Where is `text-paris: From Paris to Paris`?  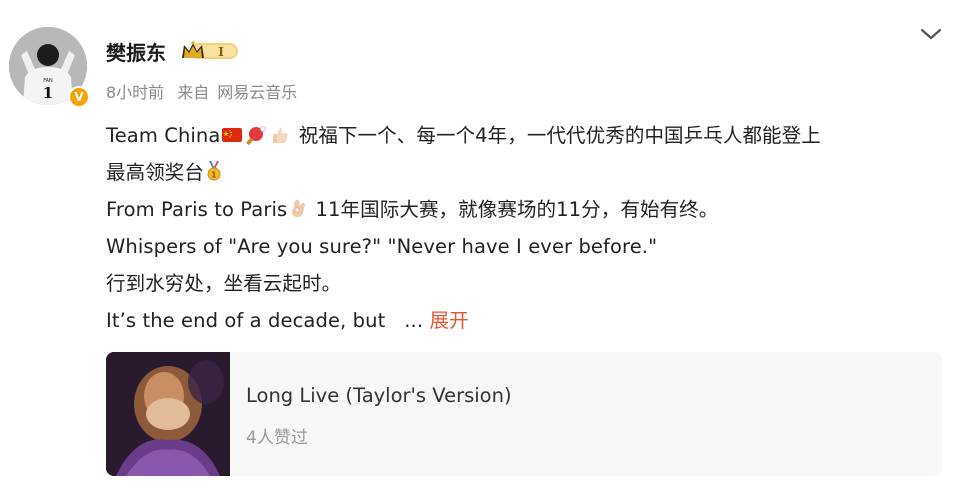 text-paris: From Paris to Paris is located at coordinates (197, 209).